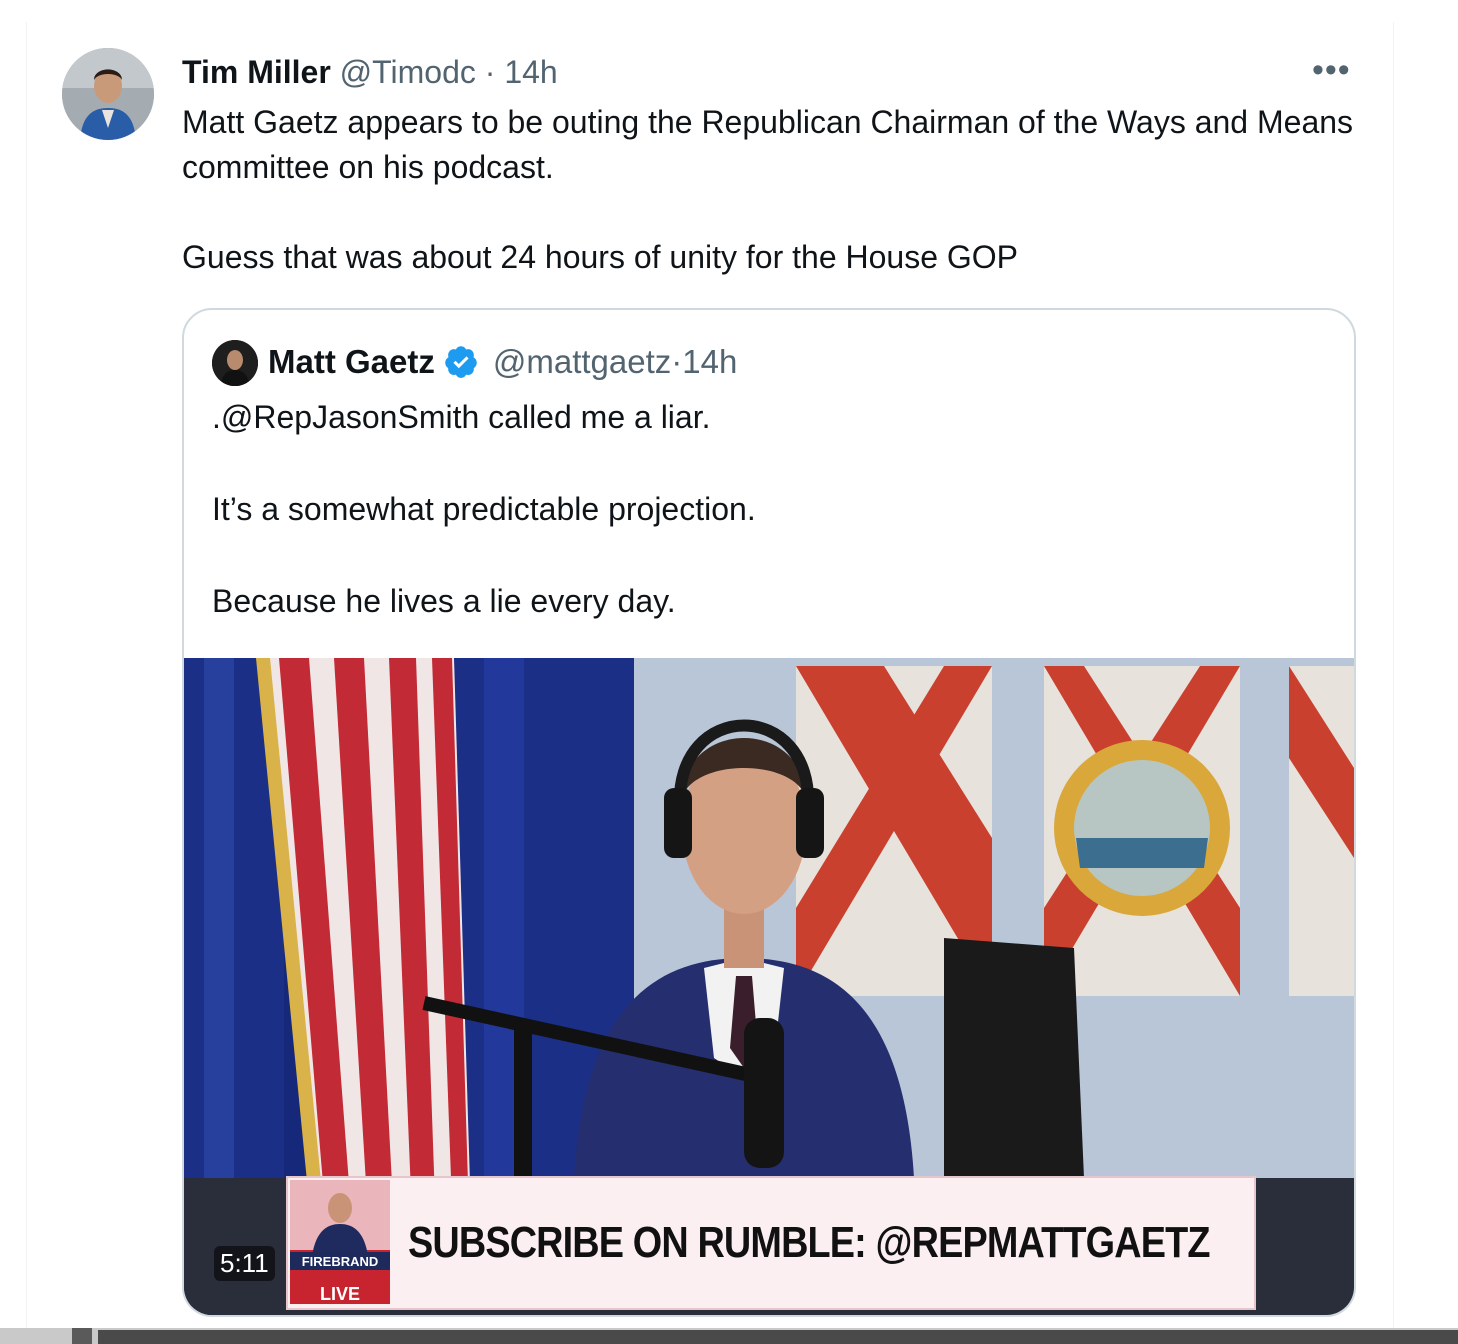  What do you see at coordinates (244, 1263) in the screenshot?
I see `video-duration: 5:11` at bounding box center [244, 1263].